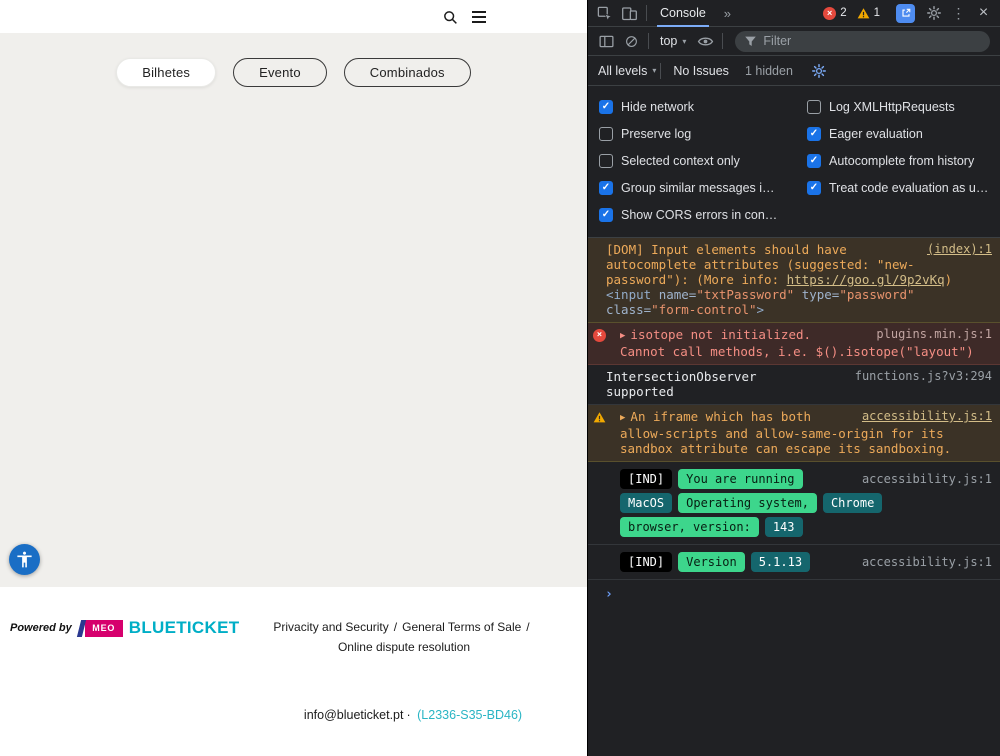  Describe the element at coordinates (689, 527) in the screenshot. I see `log-badge: browser, version:` at that location.